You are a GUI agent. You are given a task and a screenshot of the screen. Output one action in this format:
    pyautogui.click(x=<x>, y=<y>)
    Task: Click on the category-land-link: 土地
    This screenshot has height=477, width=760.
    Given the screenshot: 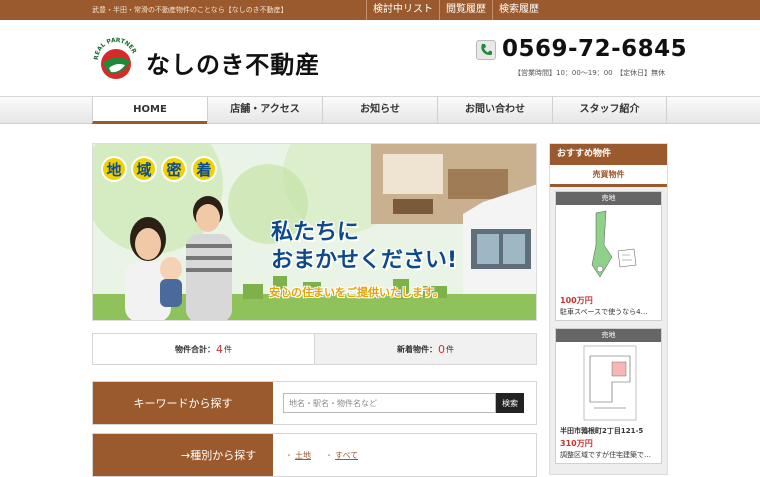 What is the action you would take?
    pyautogui.click(x=303, y=455)
    